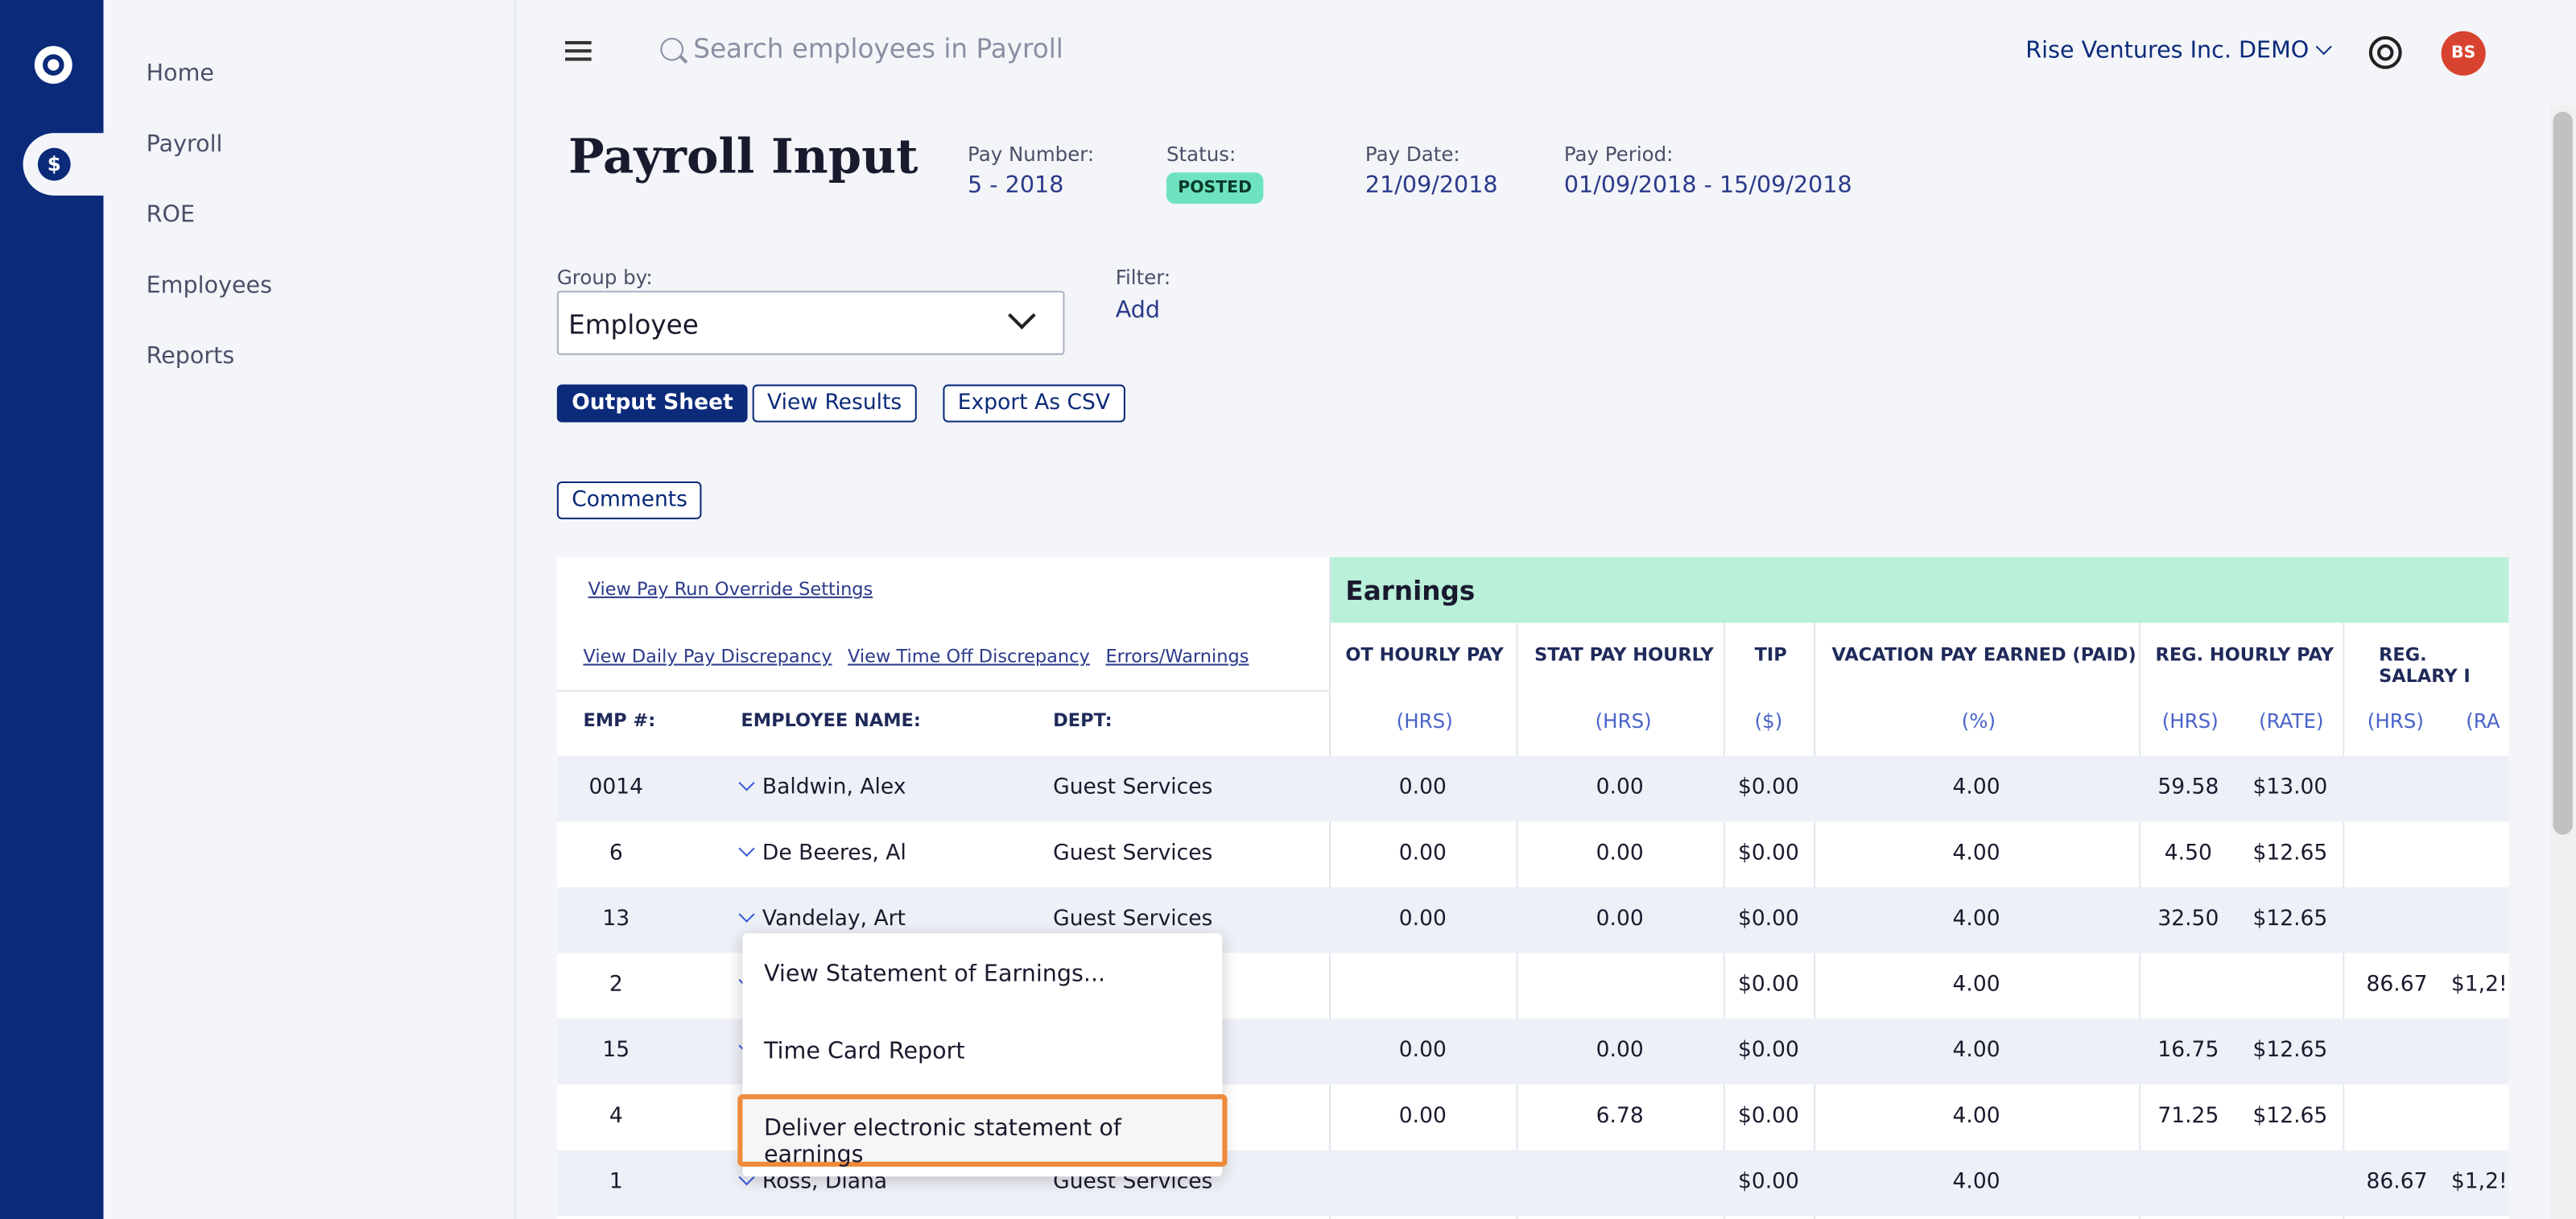 The width and height of the screenshot is (2576, 1219). What do you see at coordinates (1022, 48) in the screenshot?
I see `search-input` at bounding box center [1022, 48].